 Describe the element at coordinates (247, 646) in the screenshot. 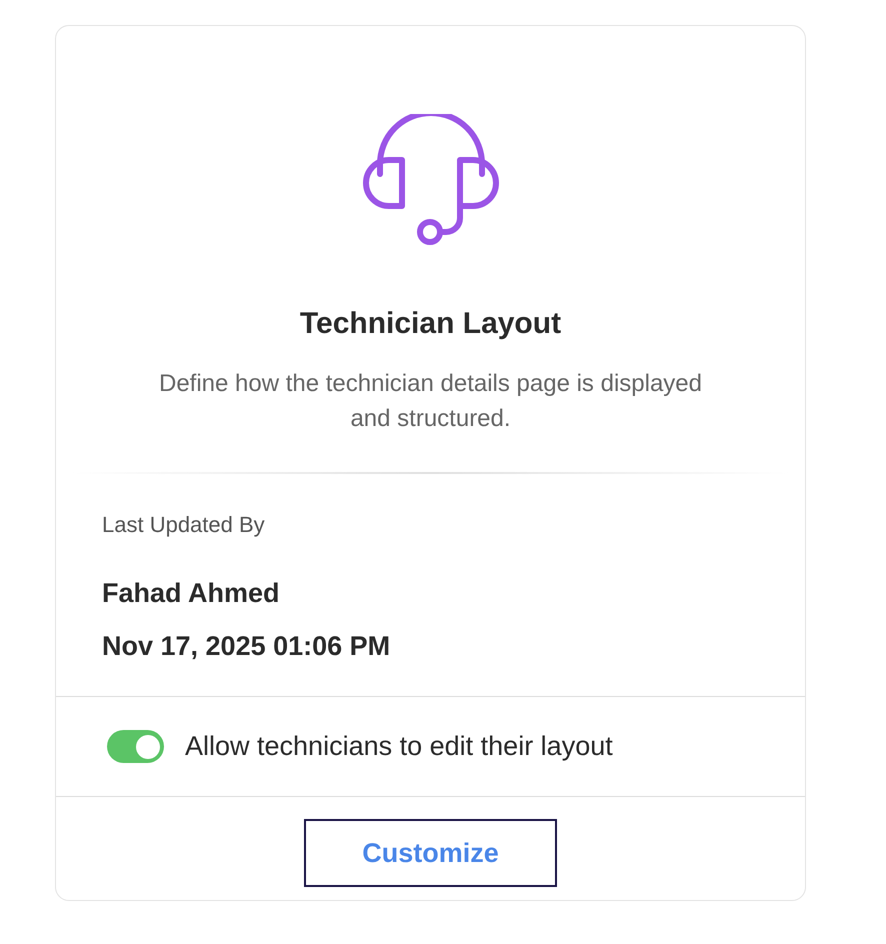

I see `updated-at-date: Nov 17, 2025 01:06 PM` at that location.